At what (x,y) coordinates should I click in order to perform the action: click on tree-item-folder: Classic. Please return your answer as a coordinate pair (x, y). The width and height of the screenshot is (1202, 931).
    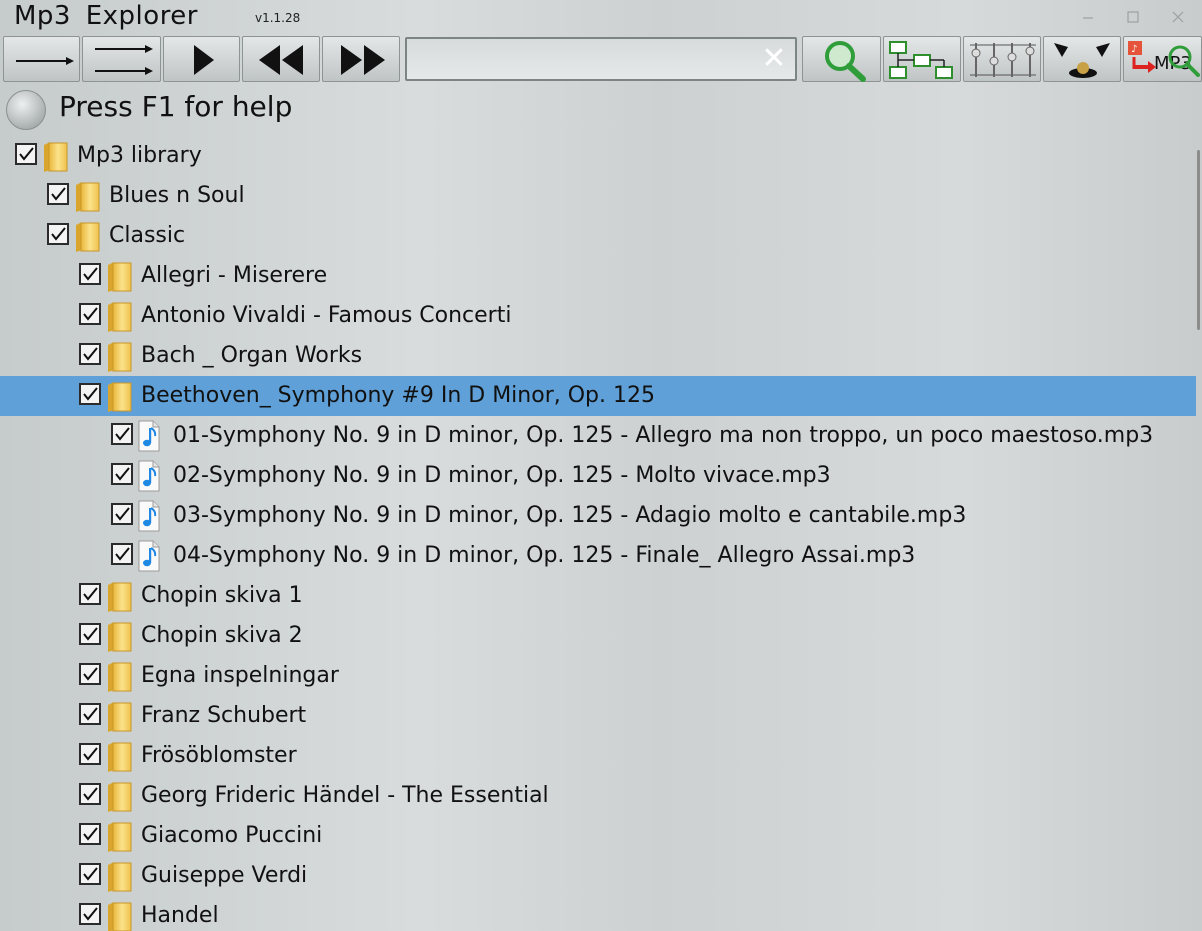
    Looking at the image, I should click on (598, 236).